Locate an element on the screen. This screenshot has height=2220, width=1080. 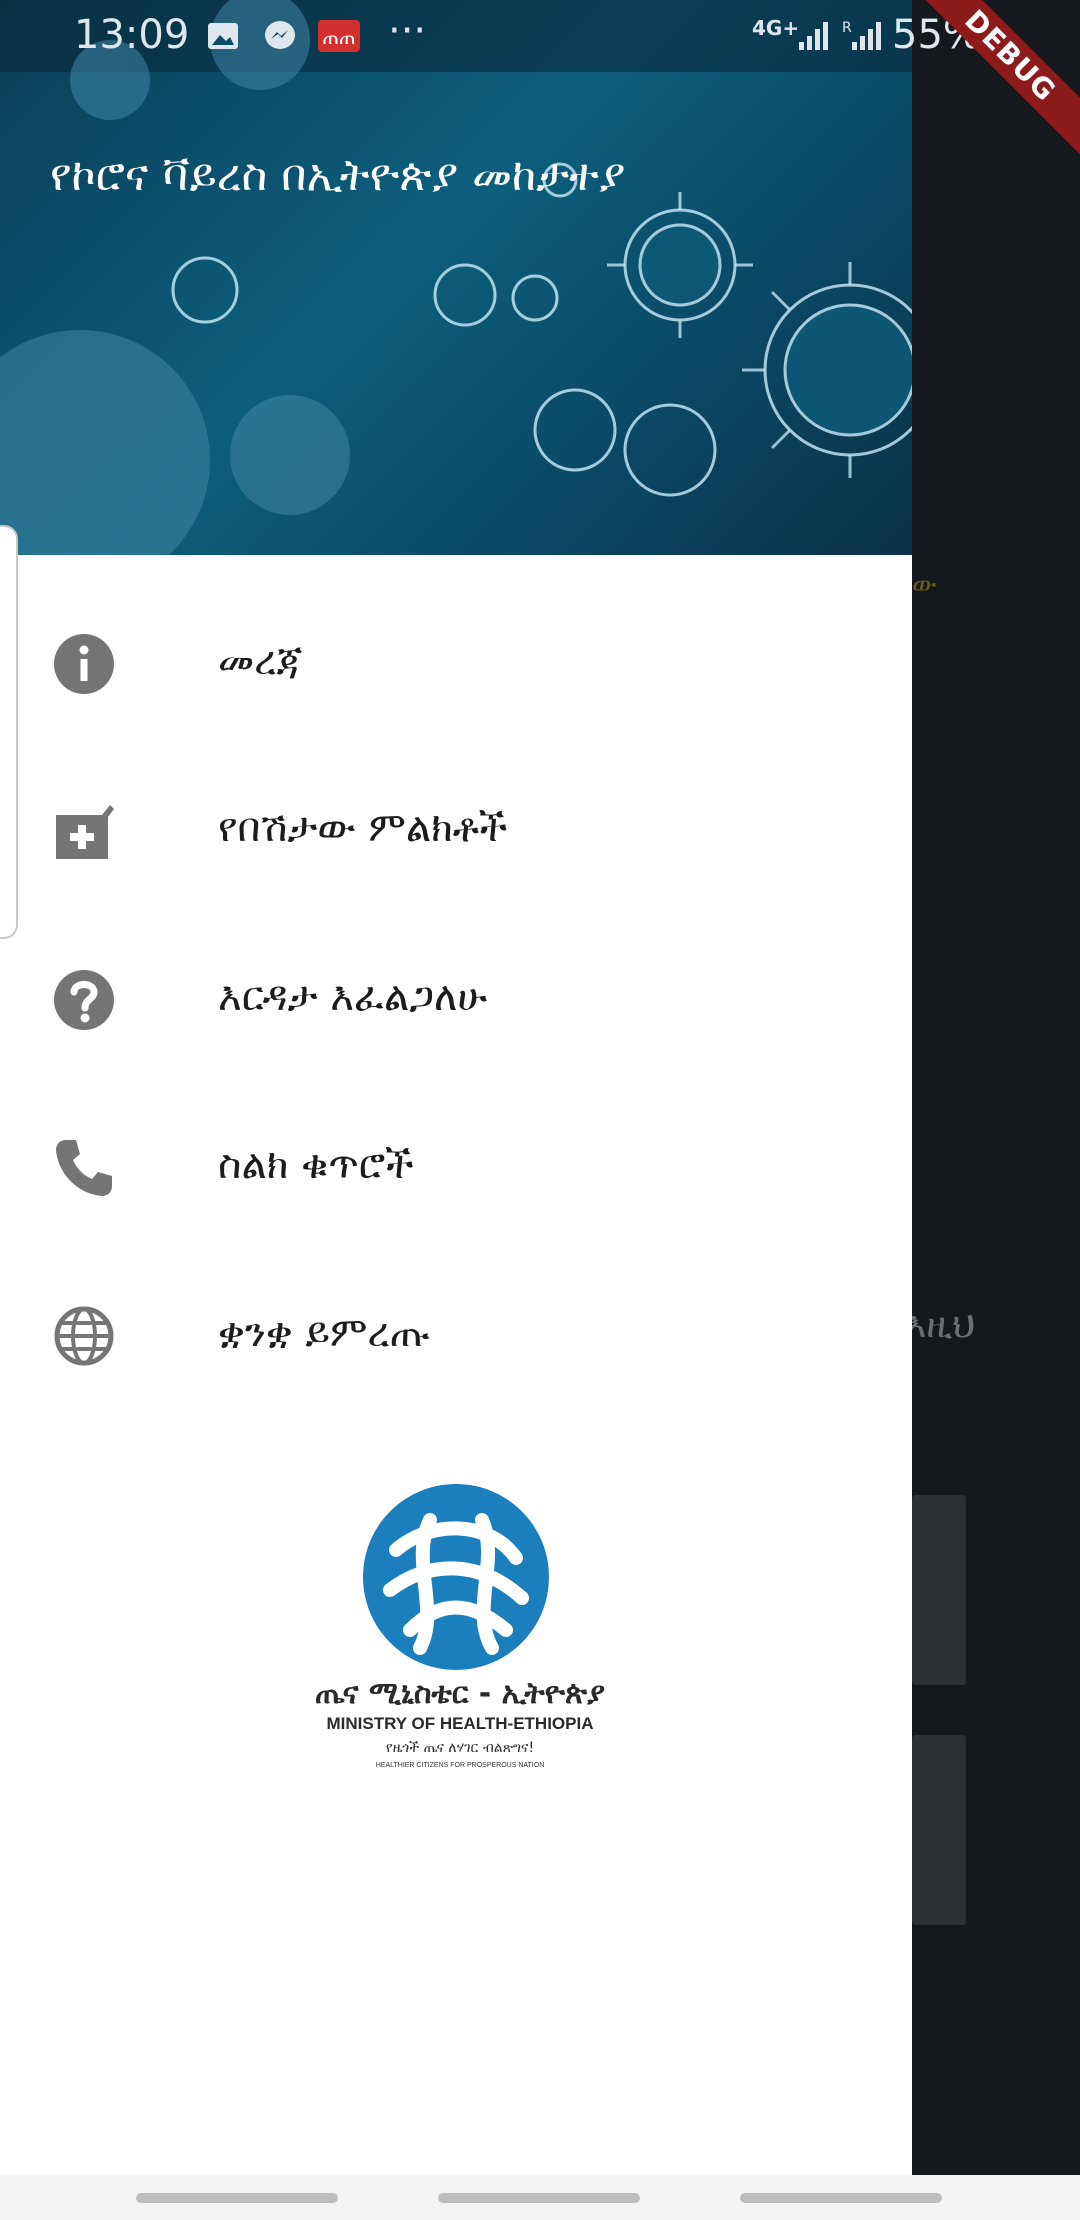
messenger-icon is located at coordinates (280, 35).